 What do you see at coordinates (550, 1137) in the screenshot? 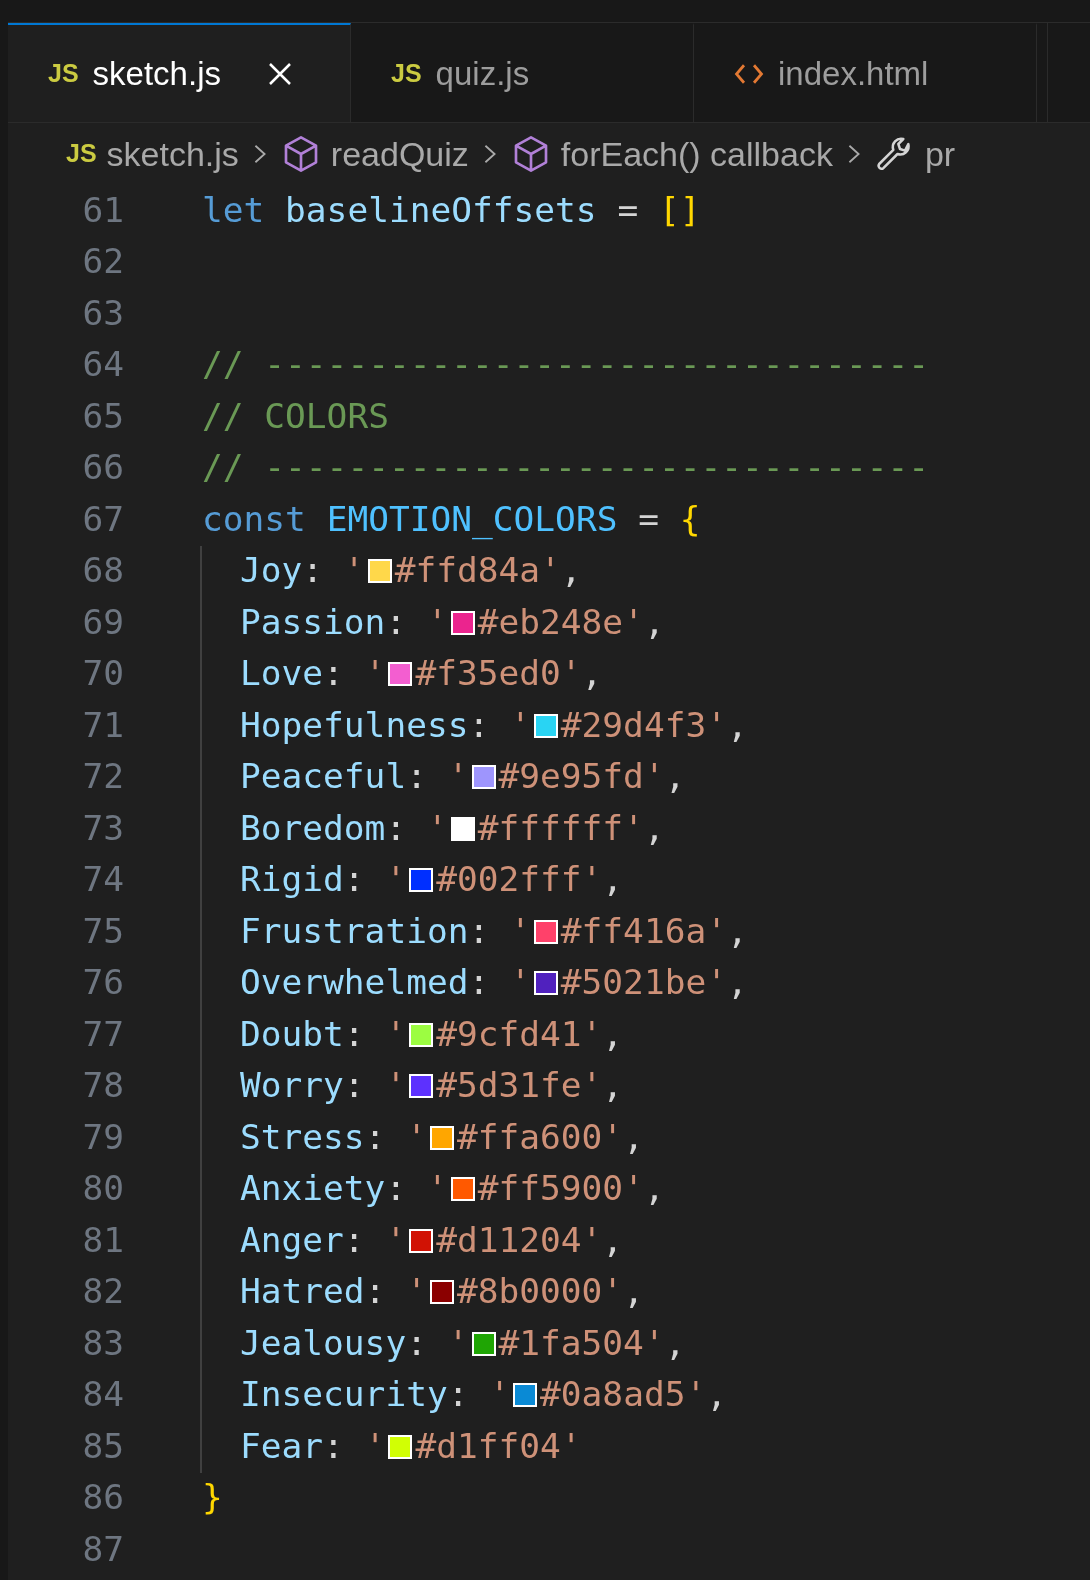
I see `code-text: #ffa600',` at bounding box center [550, 1137].